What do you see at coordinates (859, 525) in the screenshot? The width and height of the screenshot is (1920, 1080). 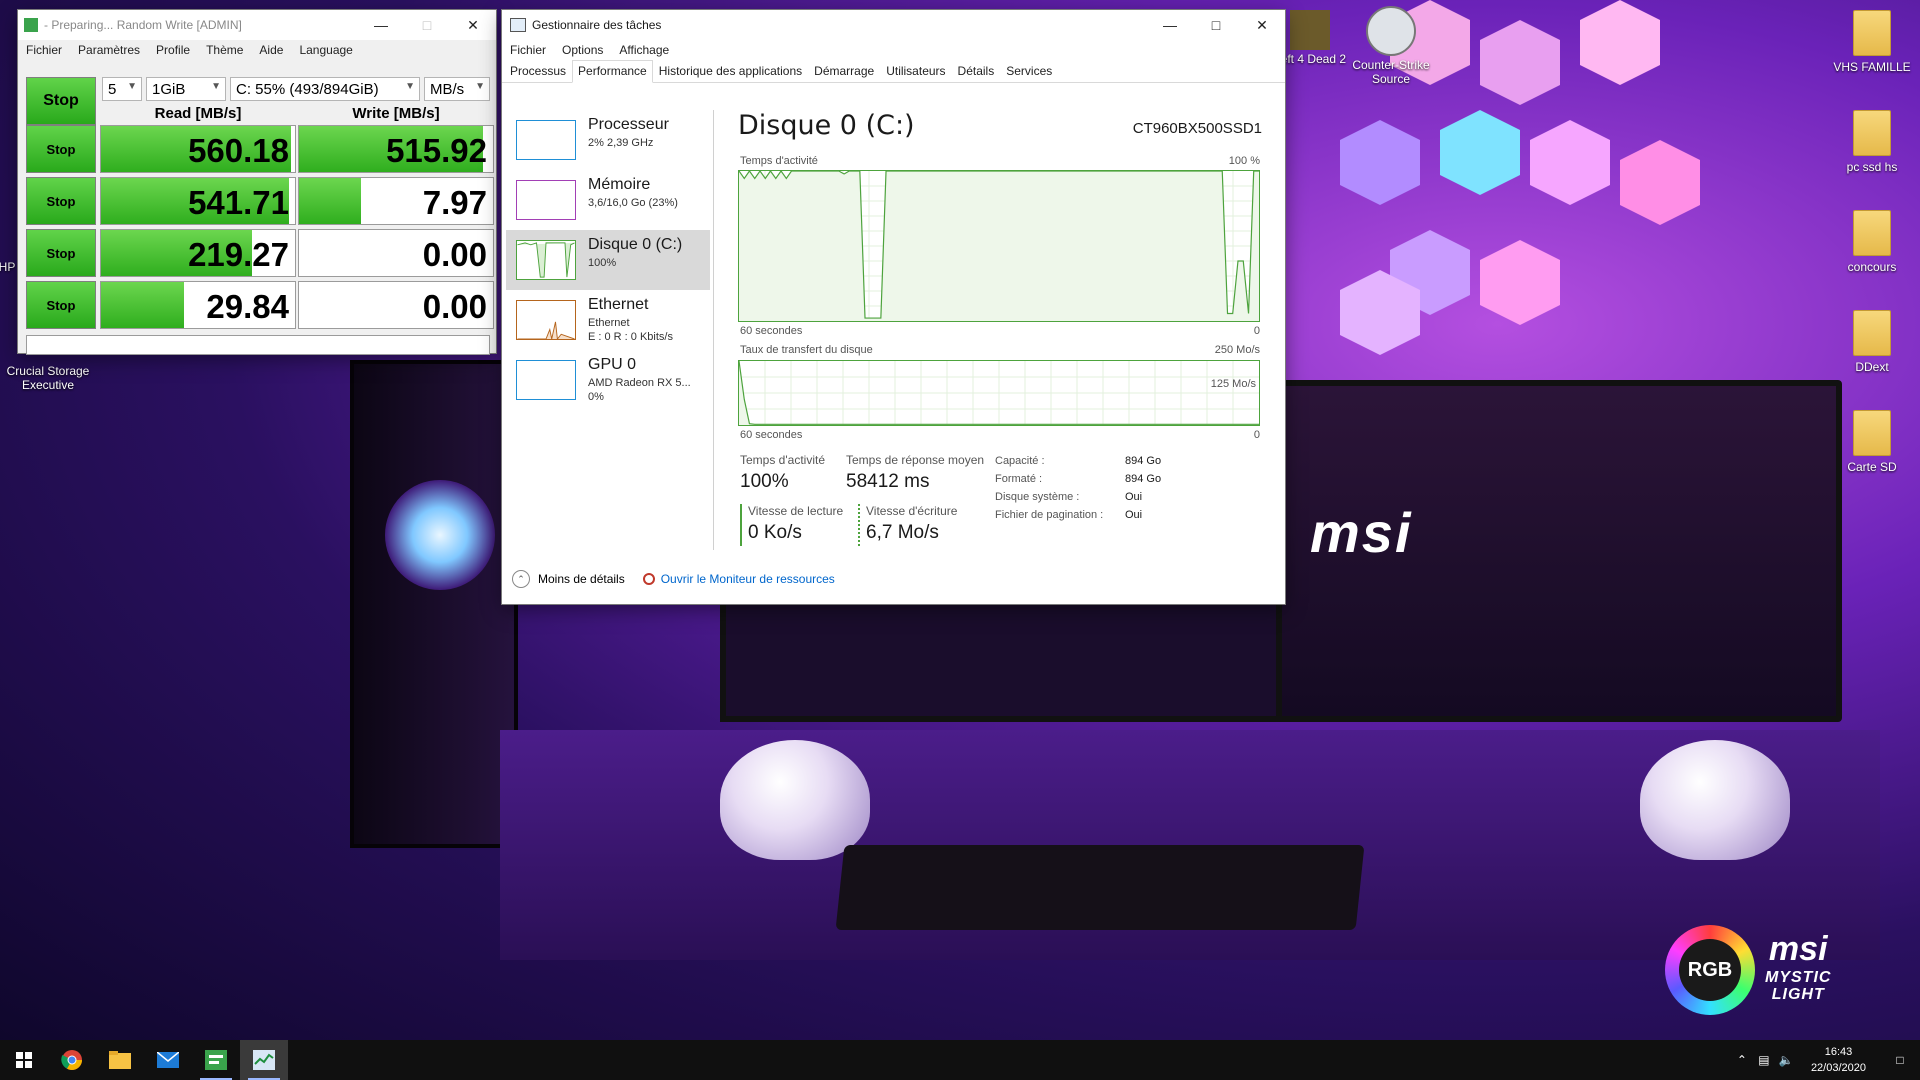 I see `write-speed-marker` at bounding box center [859, 525].